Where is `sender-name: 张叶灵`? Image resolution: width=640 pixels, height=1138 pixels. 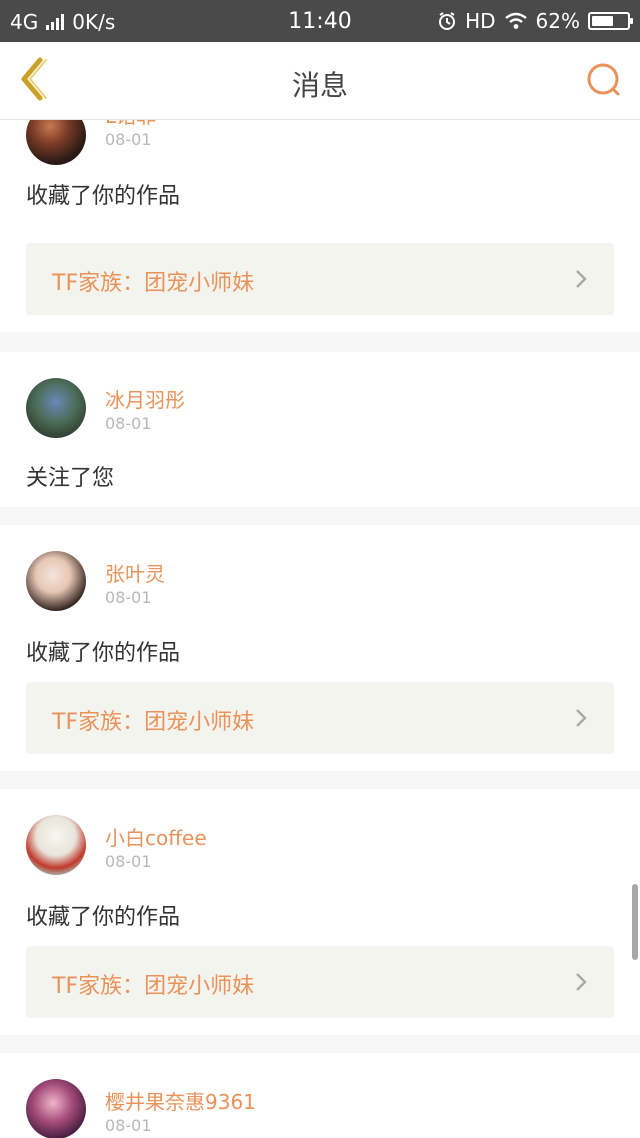 sender-name: 张叶灵 is located at coordinates (135, 572).